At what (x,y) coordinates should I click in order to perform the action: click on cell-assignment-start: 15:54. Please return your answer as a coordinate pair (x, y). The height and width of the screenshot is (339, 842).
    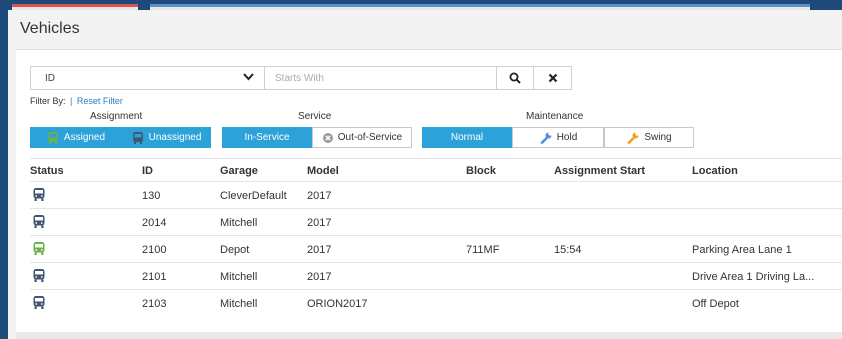
    Looking at the image, I should click on (568, 250).